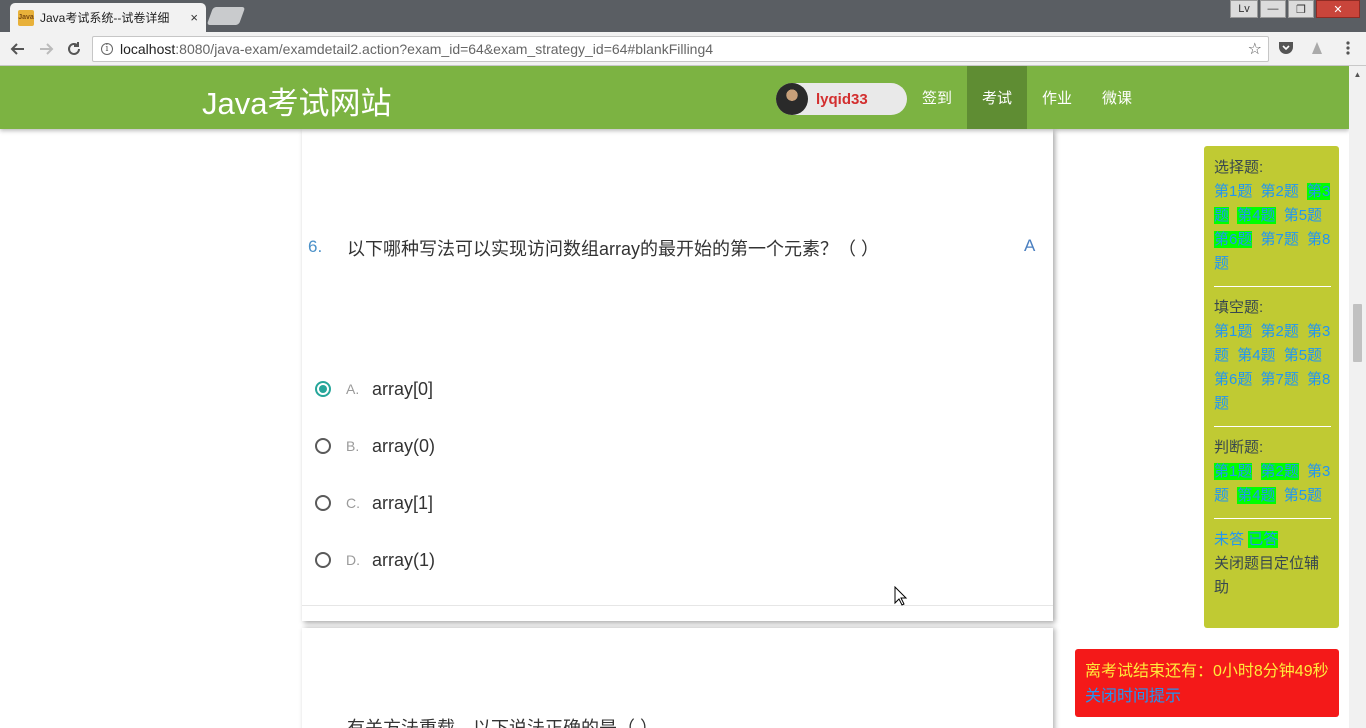 This screenshot has height=728, width=1366. Describe the element at coordinates (1233, 471) in the screenshot. I see `judge-question-link-1: 第1题` at that location.